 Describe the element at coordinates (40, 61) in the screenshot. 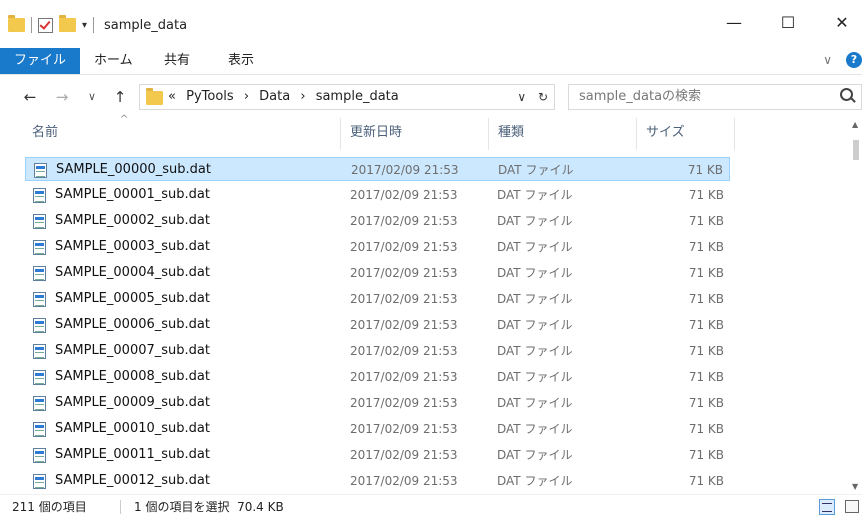

I see `tab-file: ファイル` at that location.